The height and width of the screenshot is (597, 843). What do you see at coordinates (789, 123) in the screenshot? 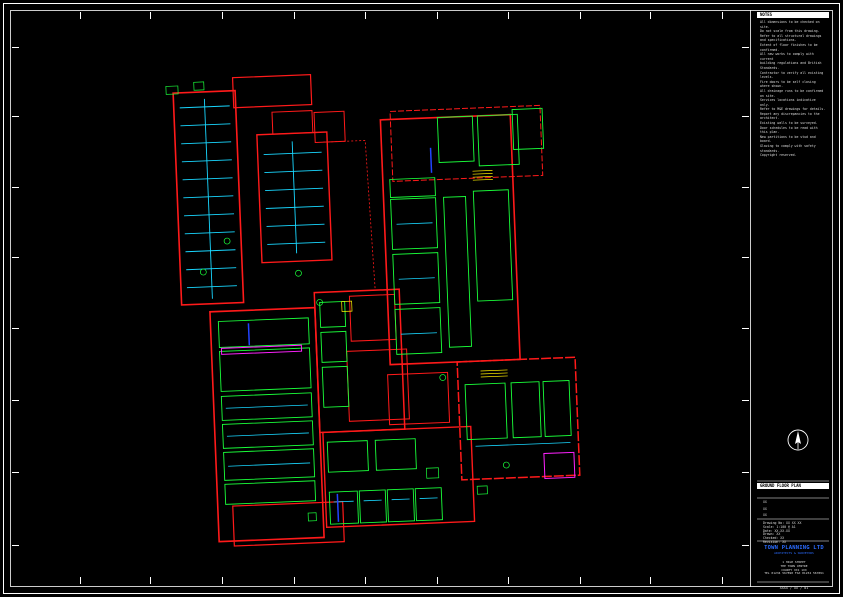
I see `note-line: Existing walls to be surveyed.` at bounding box center [789, 123].